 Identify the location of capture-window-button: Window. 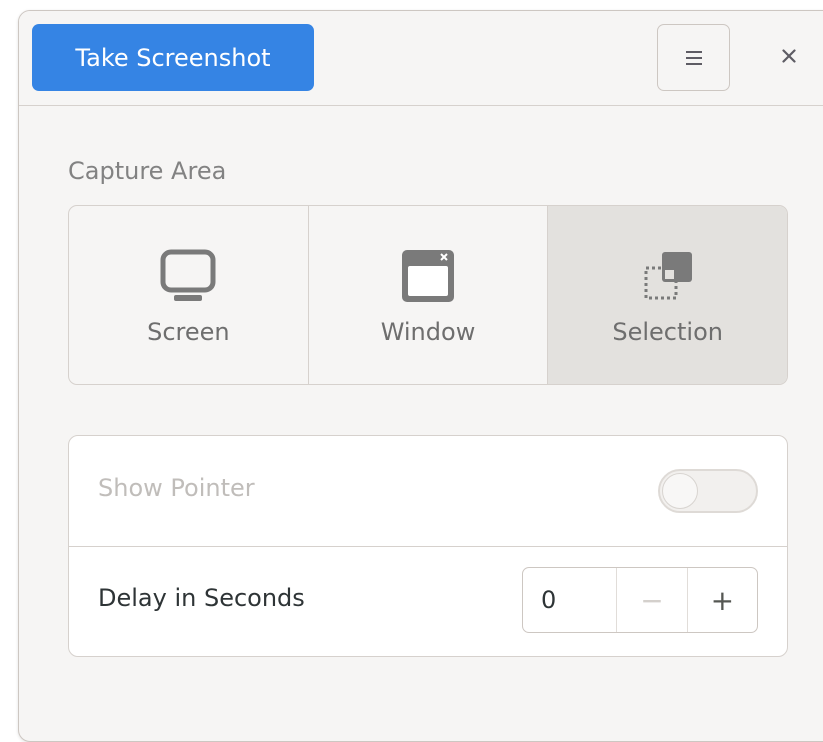
(427, 295).